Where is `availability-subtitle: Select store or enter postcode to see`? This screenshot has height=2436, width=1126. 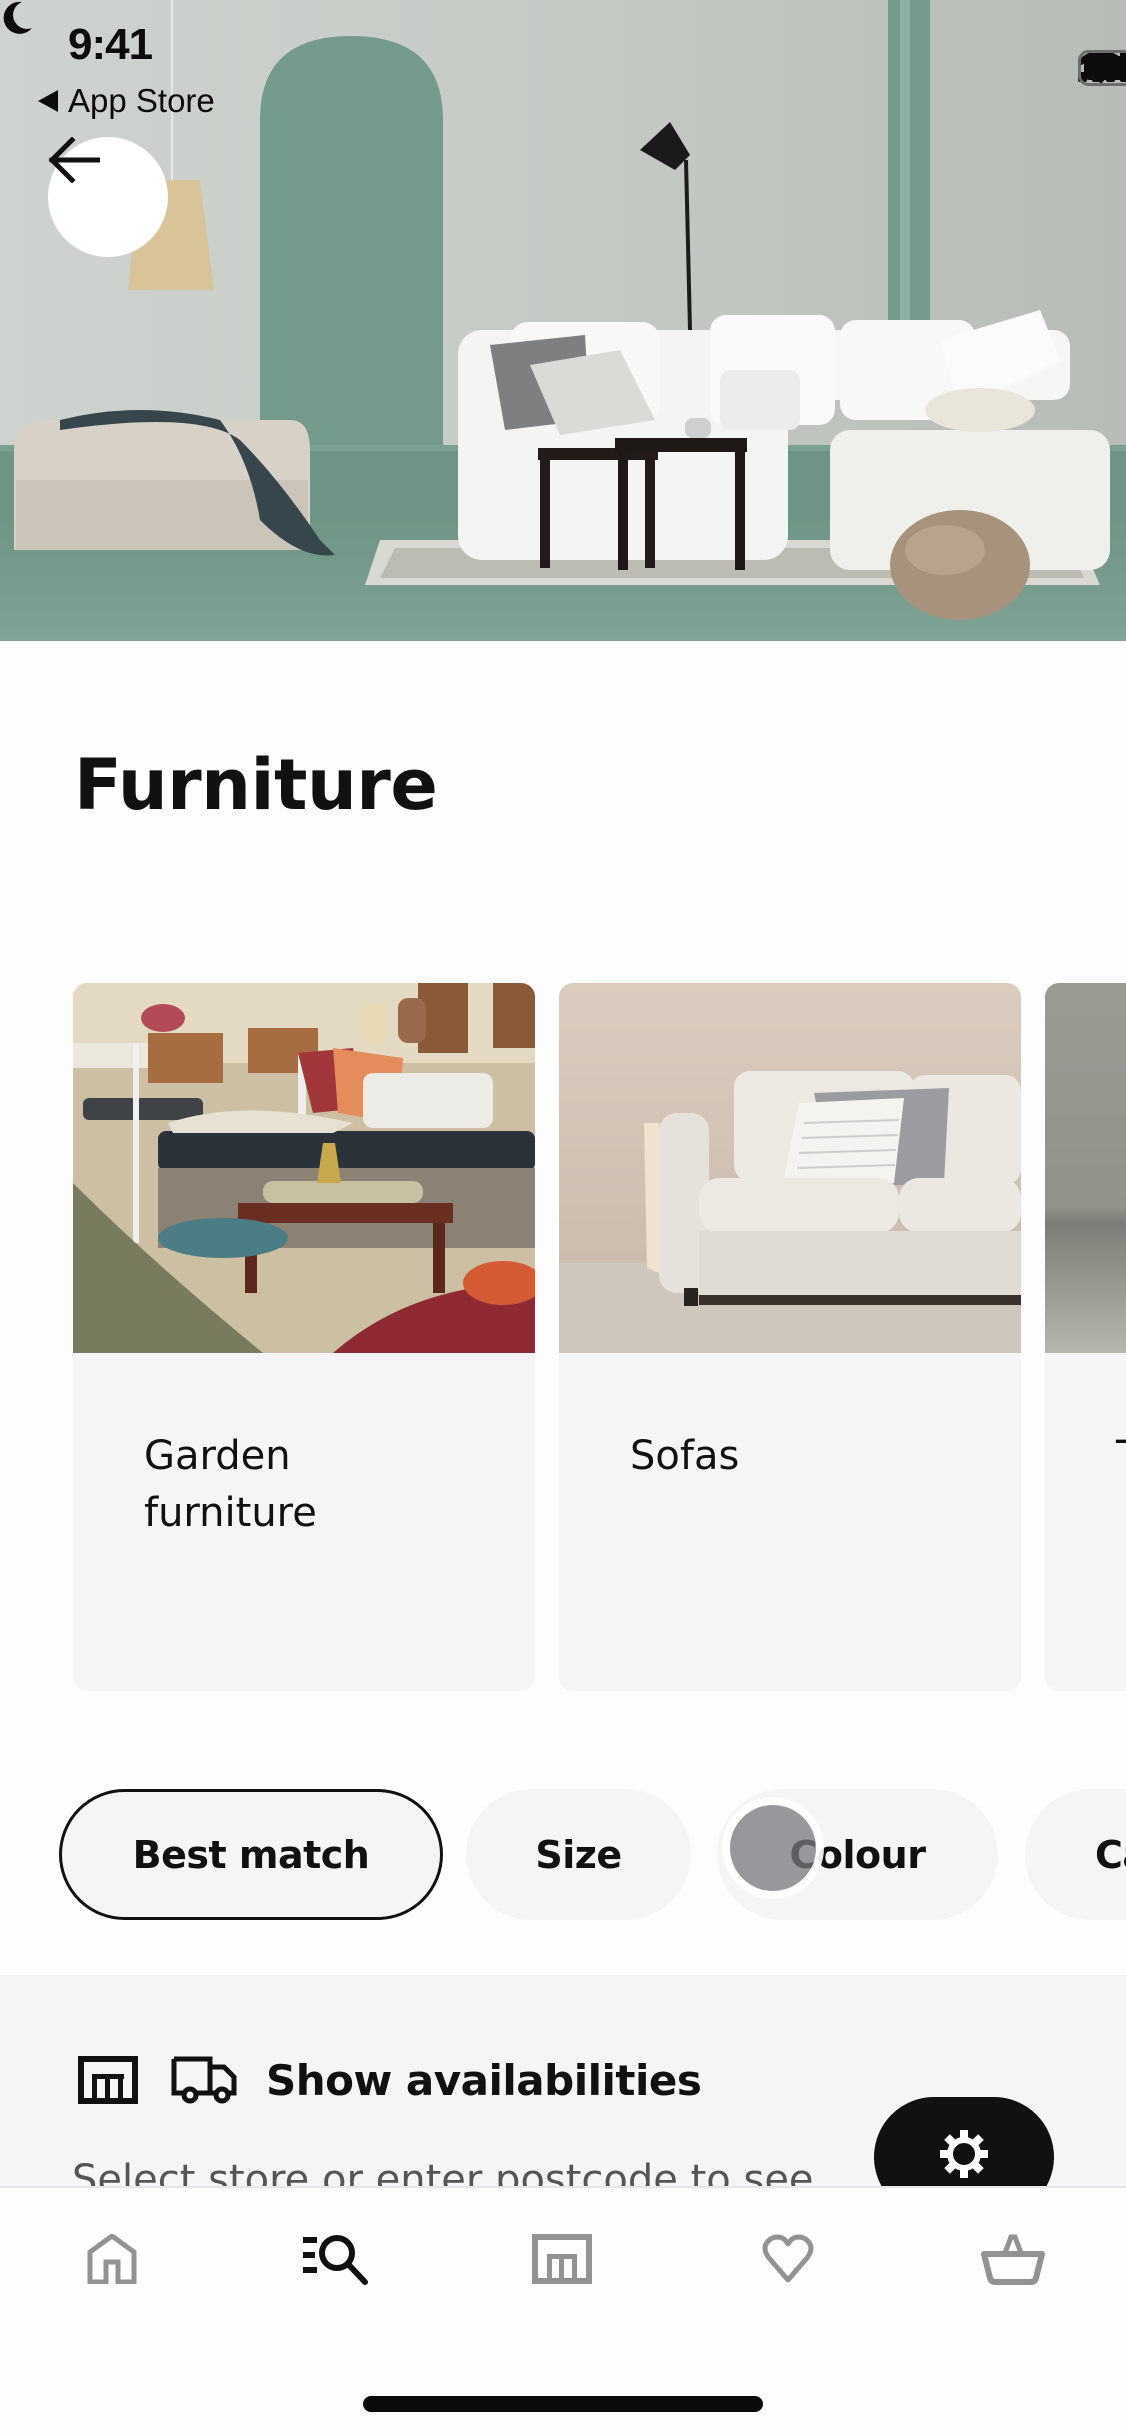 availability-subtitle: Select store or enter postcode to see is located at coordinates (443, 2172).